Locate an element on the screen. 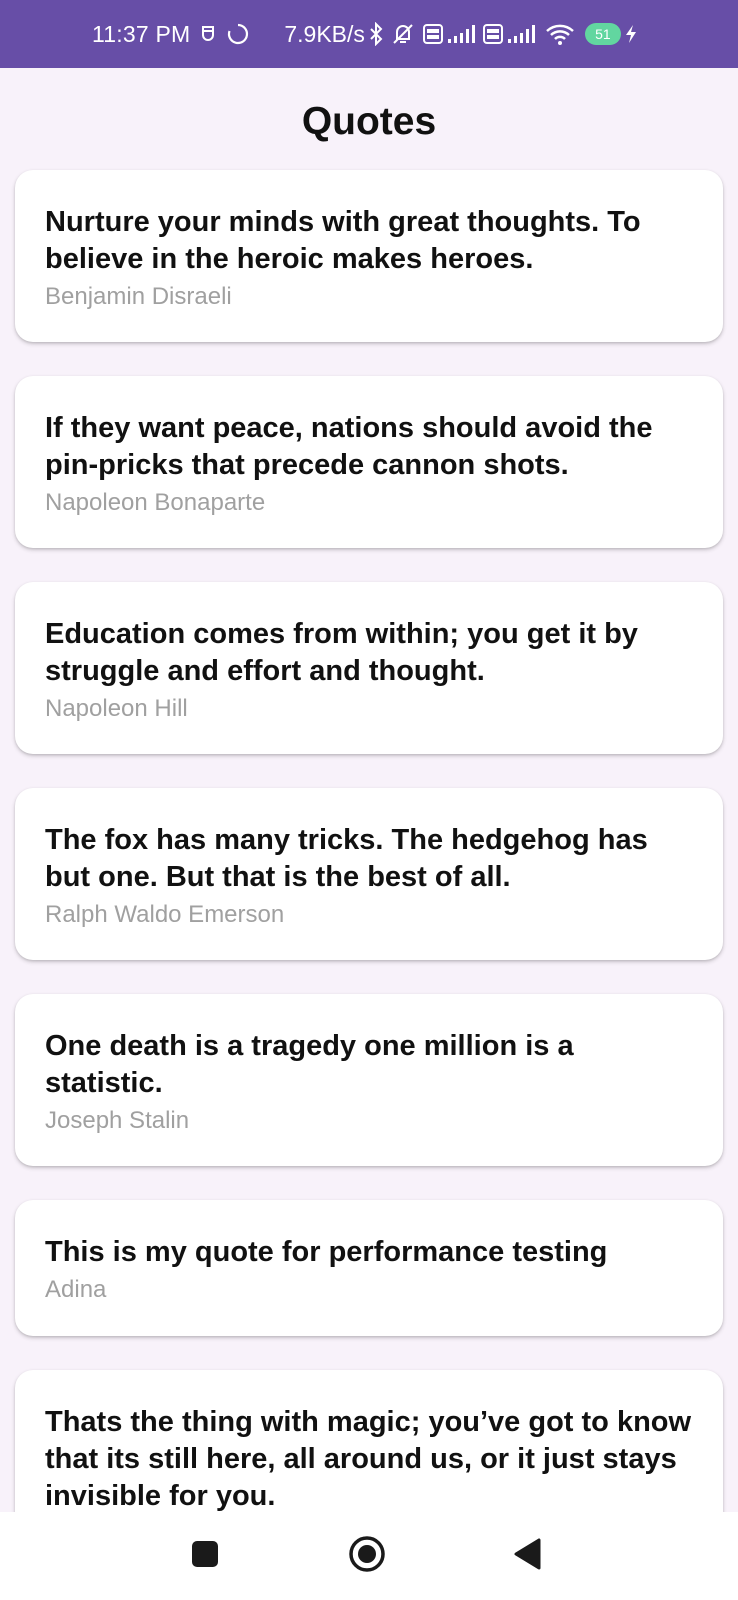 This screenshot has height=1600, width=738. battery-icon: 51 is located at coordinates (602, 34).